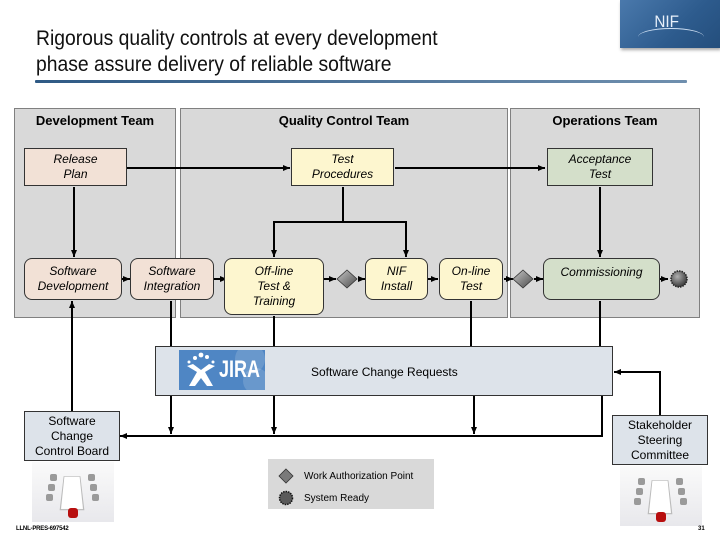  What do you see at coordinates (600, 159) in the screenshot?
I see `acceptance-test-line-1: Acceptance` at bounding box center [600, 159].